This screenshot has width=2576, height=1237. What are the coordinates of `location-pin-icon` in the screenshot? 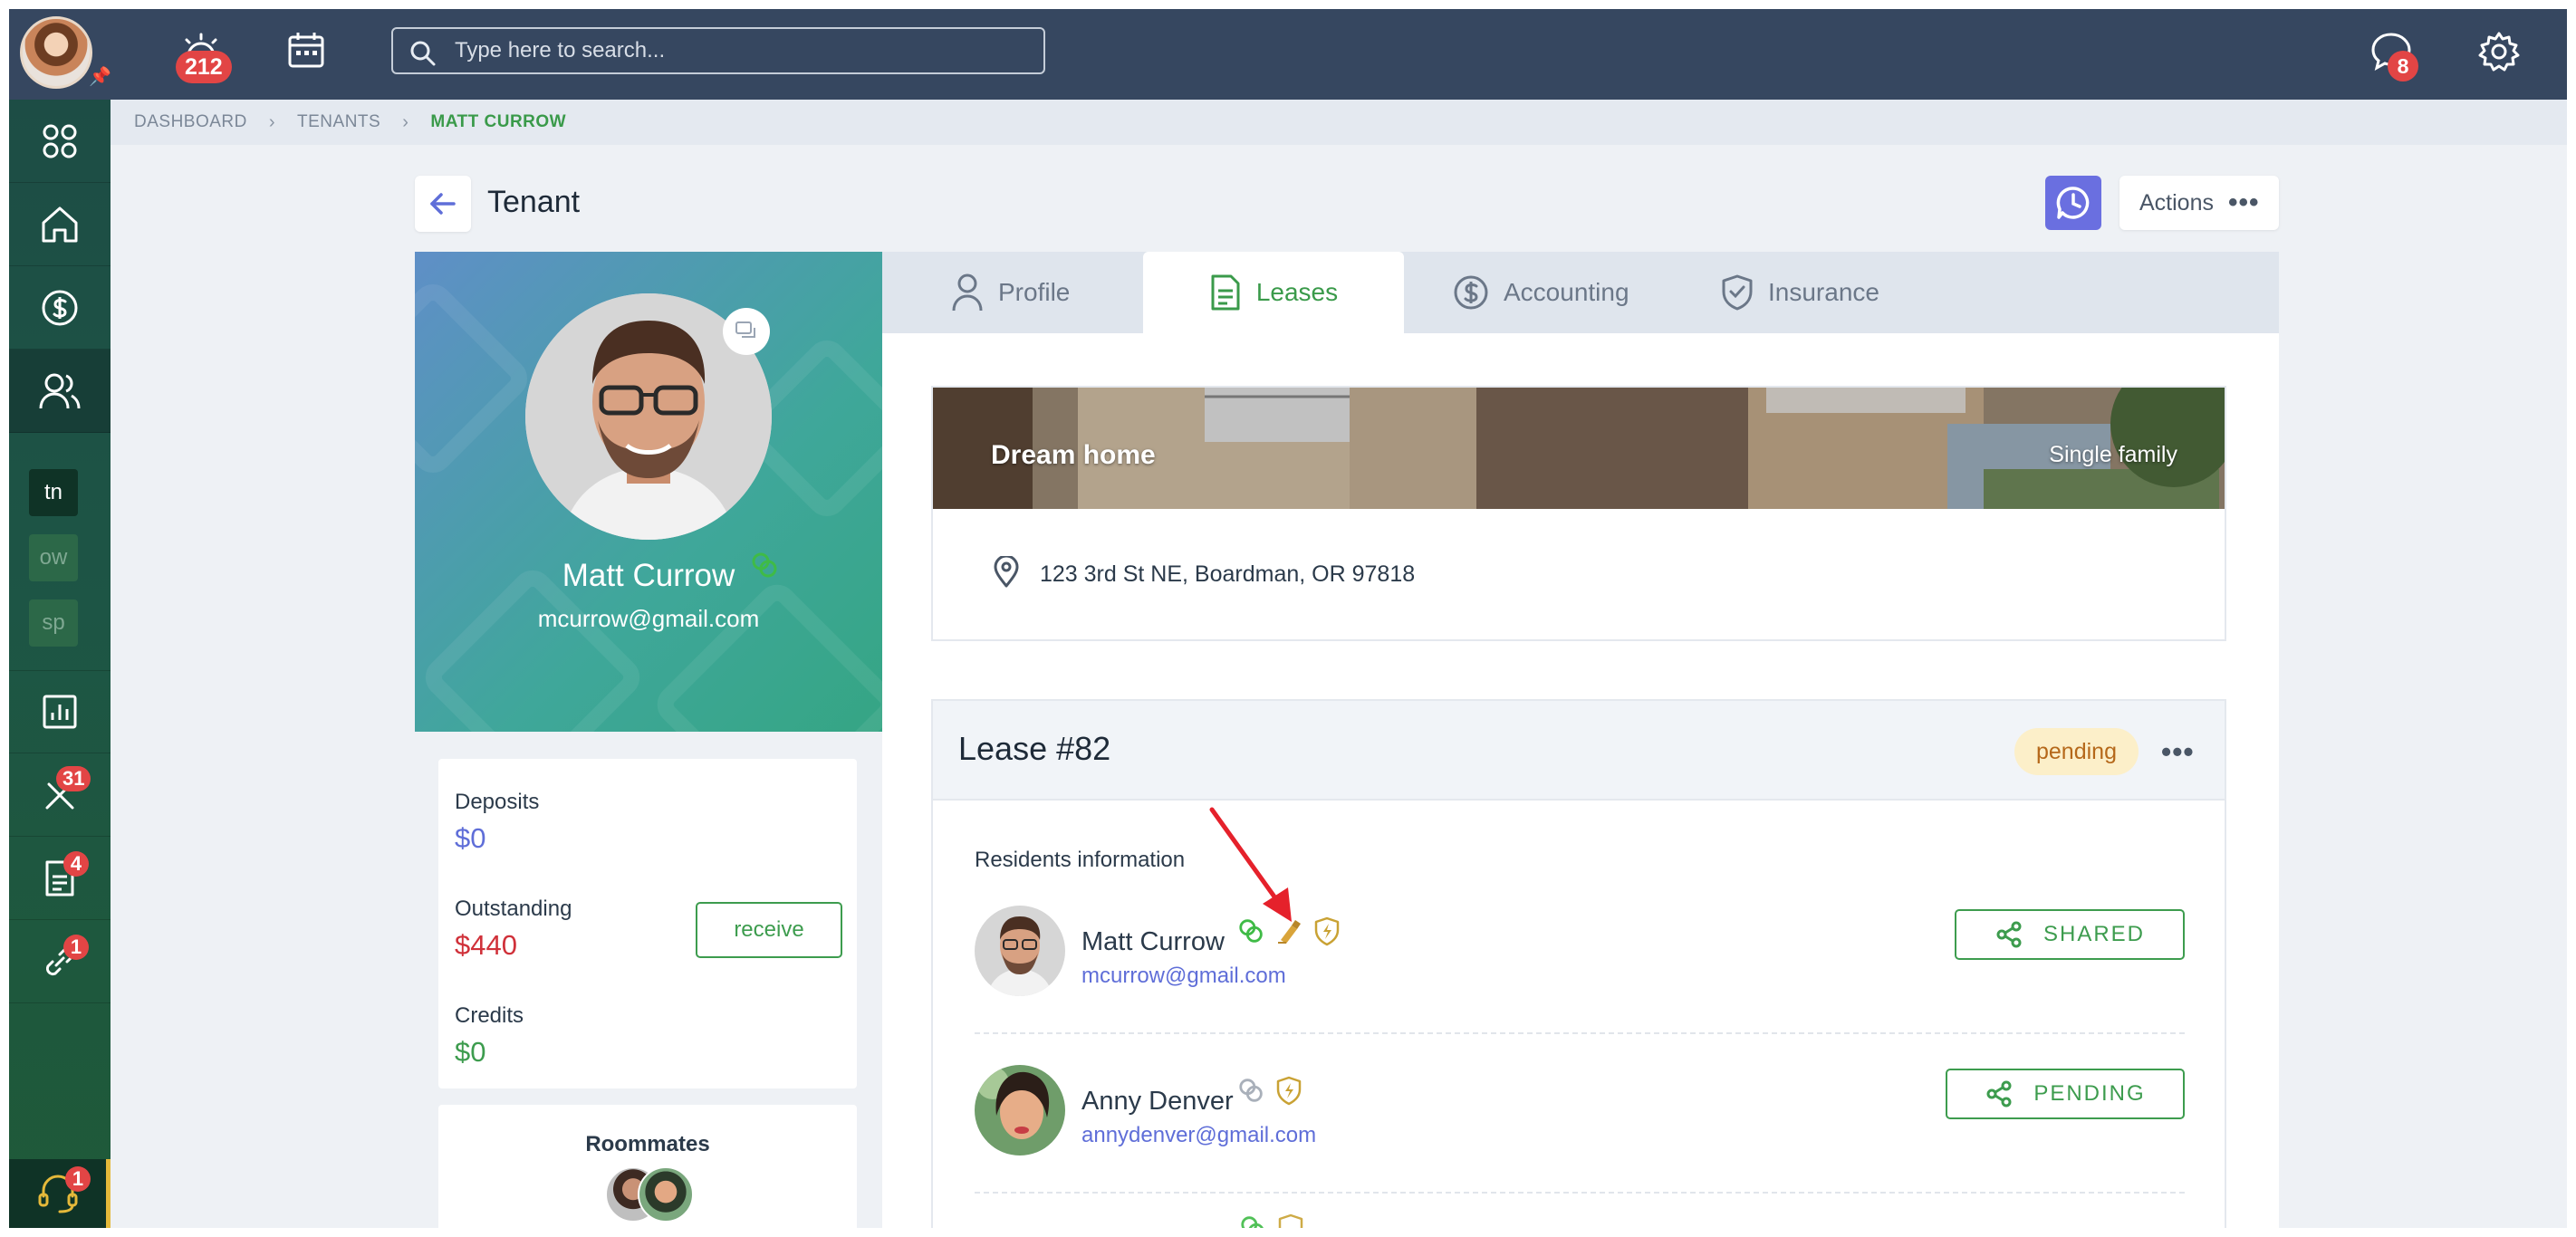 It's located at (1006, 572).